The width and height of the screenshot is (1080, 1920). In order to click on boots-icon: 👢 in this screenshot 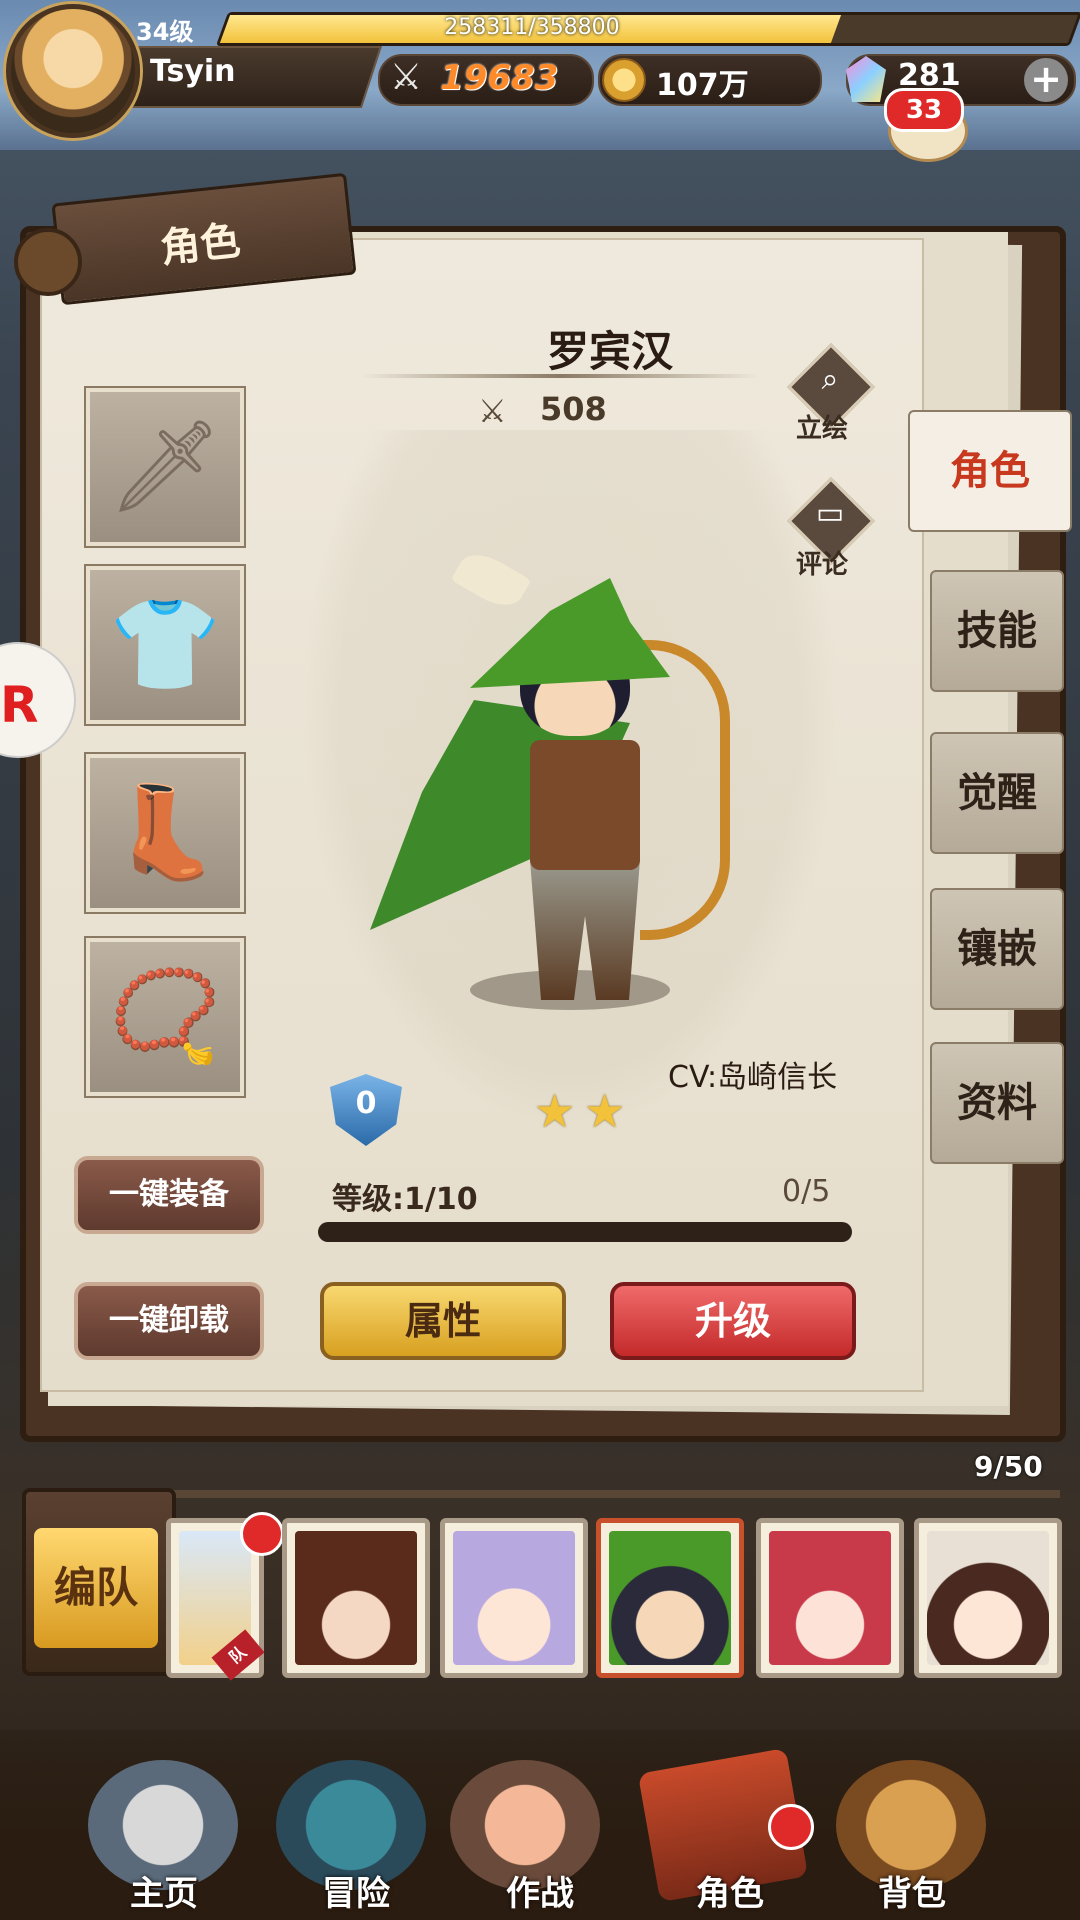, I will do `click(165, 832)`.